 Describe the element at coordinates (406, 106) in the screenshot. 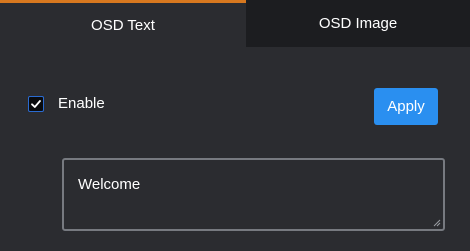

I see `apply-button: Apply` at that location.